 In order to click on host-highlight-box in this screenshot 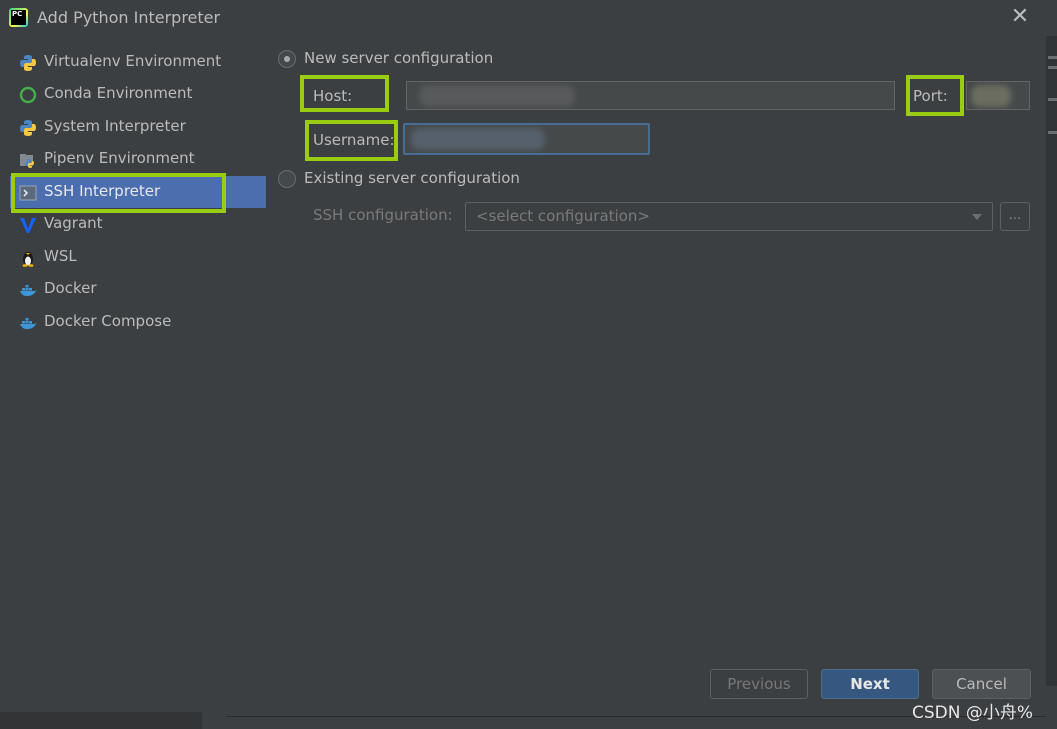, I will do `click(344, 93)`.